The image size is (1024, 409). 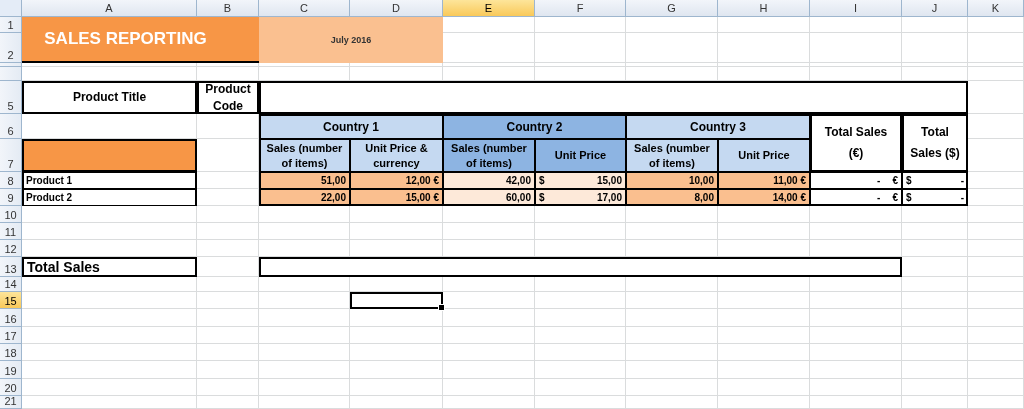 What do you see at coordinates (11, 97) in the screenshot?
I see `row-header: 5` at bounding box center [11, 97].